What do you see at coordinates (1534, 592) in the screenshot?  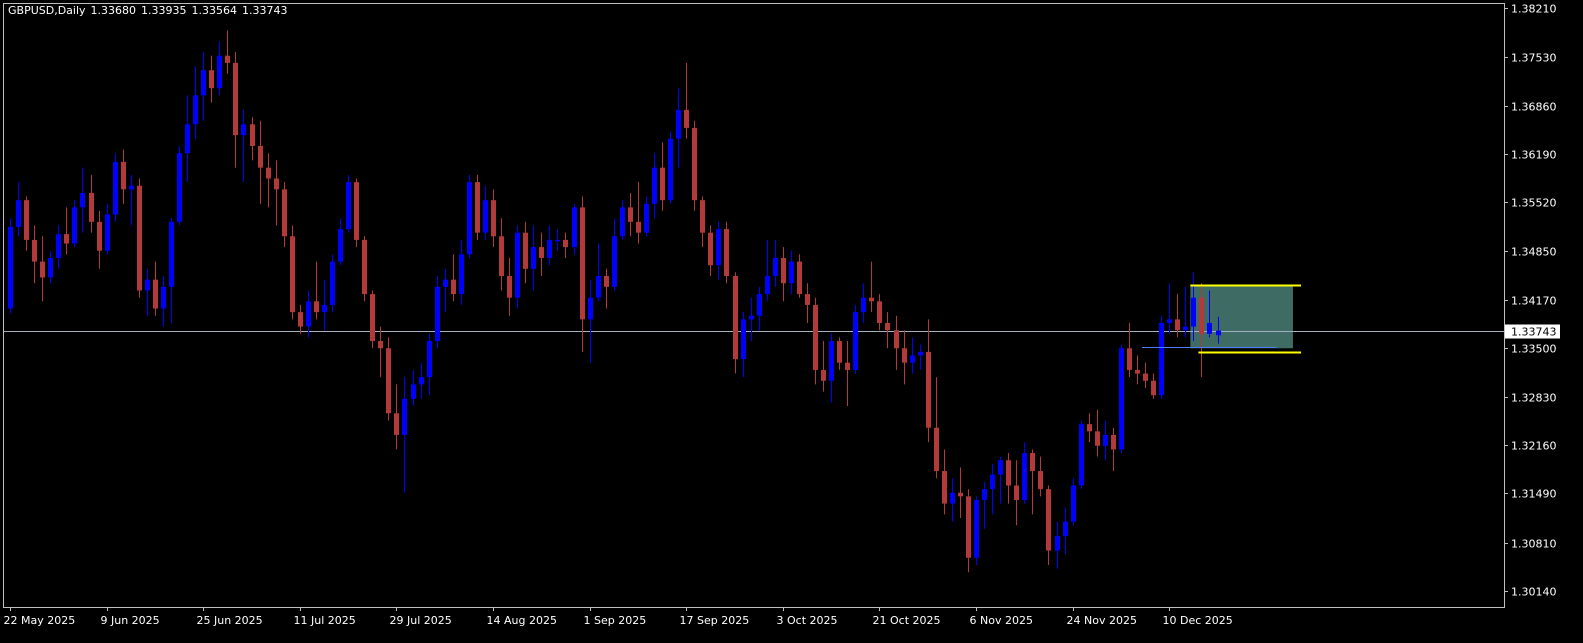 I see `y-tick-label: 1.30140` at bounding box center [1534, 592].